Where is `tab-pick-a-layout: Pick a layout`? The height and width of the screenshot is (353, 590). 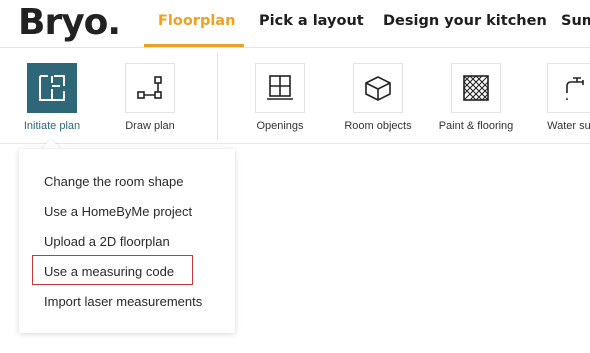 tab-pick-a-layout: Pick a layout is located at coordinates (311, 21).